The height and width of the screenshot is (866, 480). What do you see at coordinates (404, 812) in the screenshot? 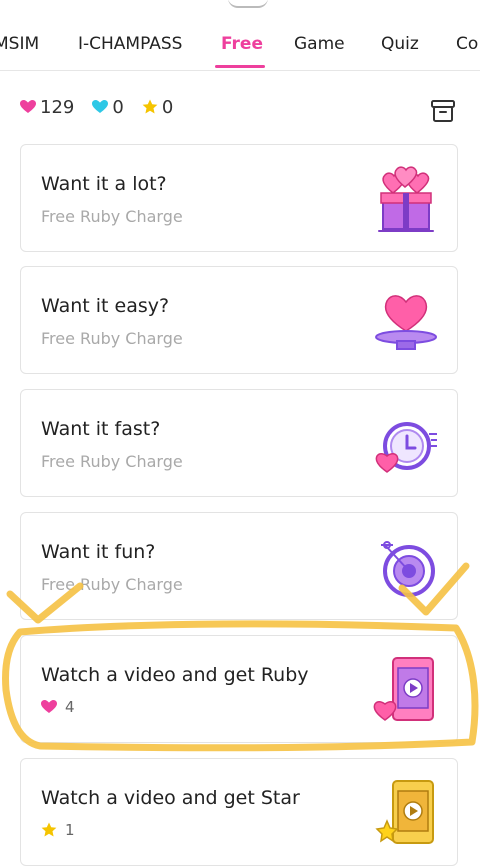
I see `phone-video-star-icon` at bounding box center [404, 812].